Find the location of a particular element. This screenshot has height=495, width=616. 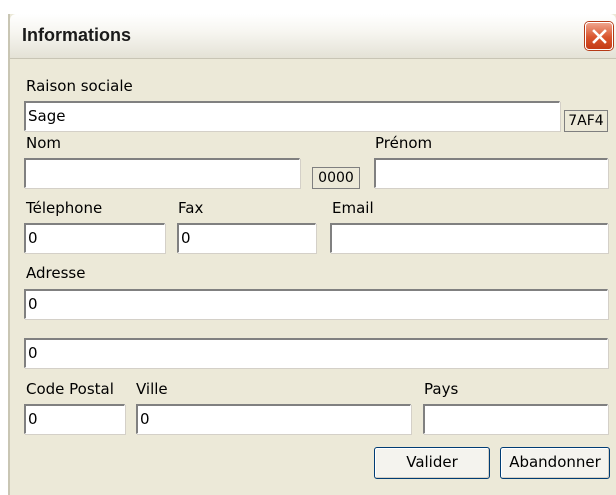

abandonner-button: Abandonner is located at coordinates (555, 463).